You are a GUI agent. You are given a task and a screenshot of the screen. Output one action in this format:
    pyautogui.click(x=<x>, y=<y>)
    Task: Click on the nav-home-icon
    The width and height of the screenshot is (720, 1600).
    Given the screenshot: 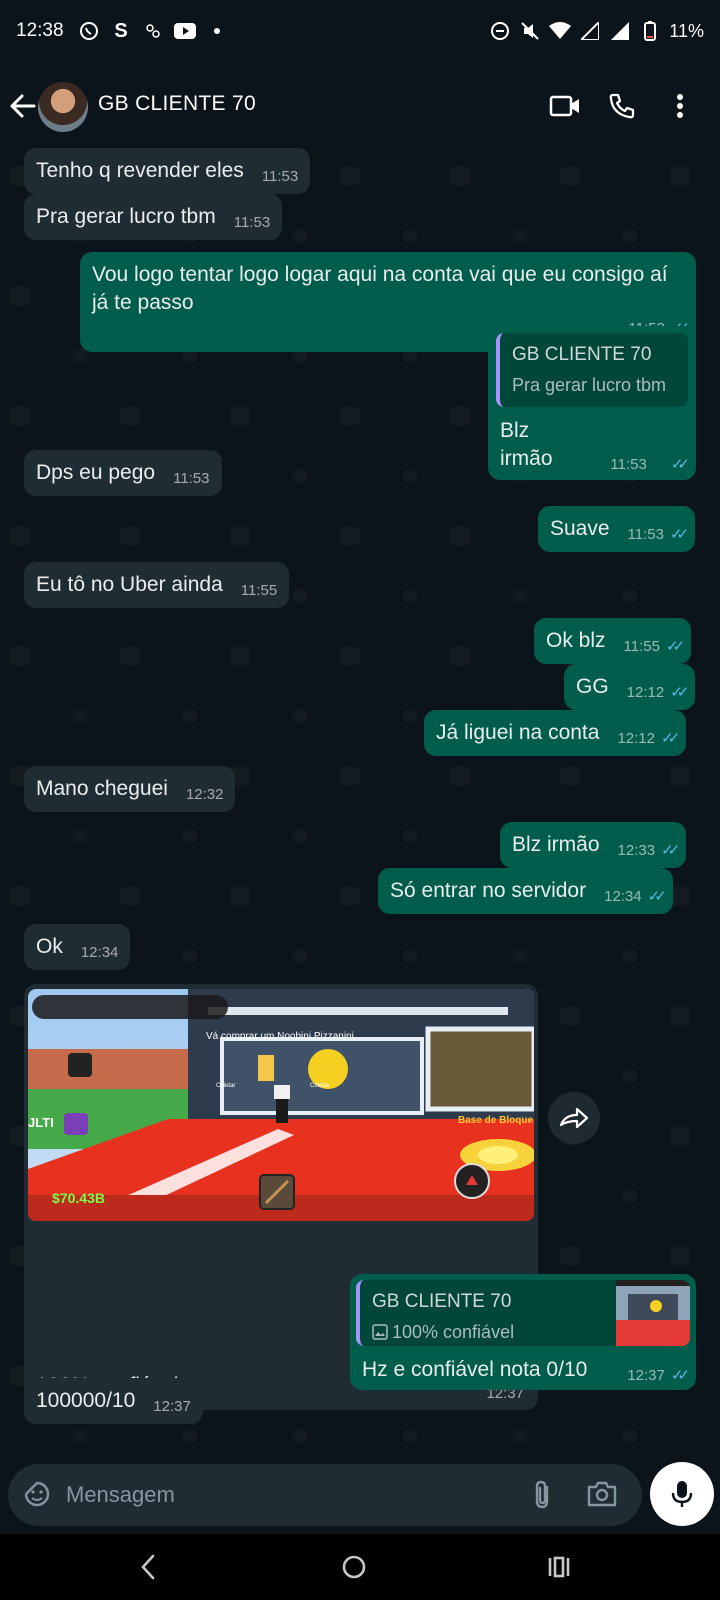 What is the action you would take?
    pyautogui.click(x=354, y=1569)
    